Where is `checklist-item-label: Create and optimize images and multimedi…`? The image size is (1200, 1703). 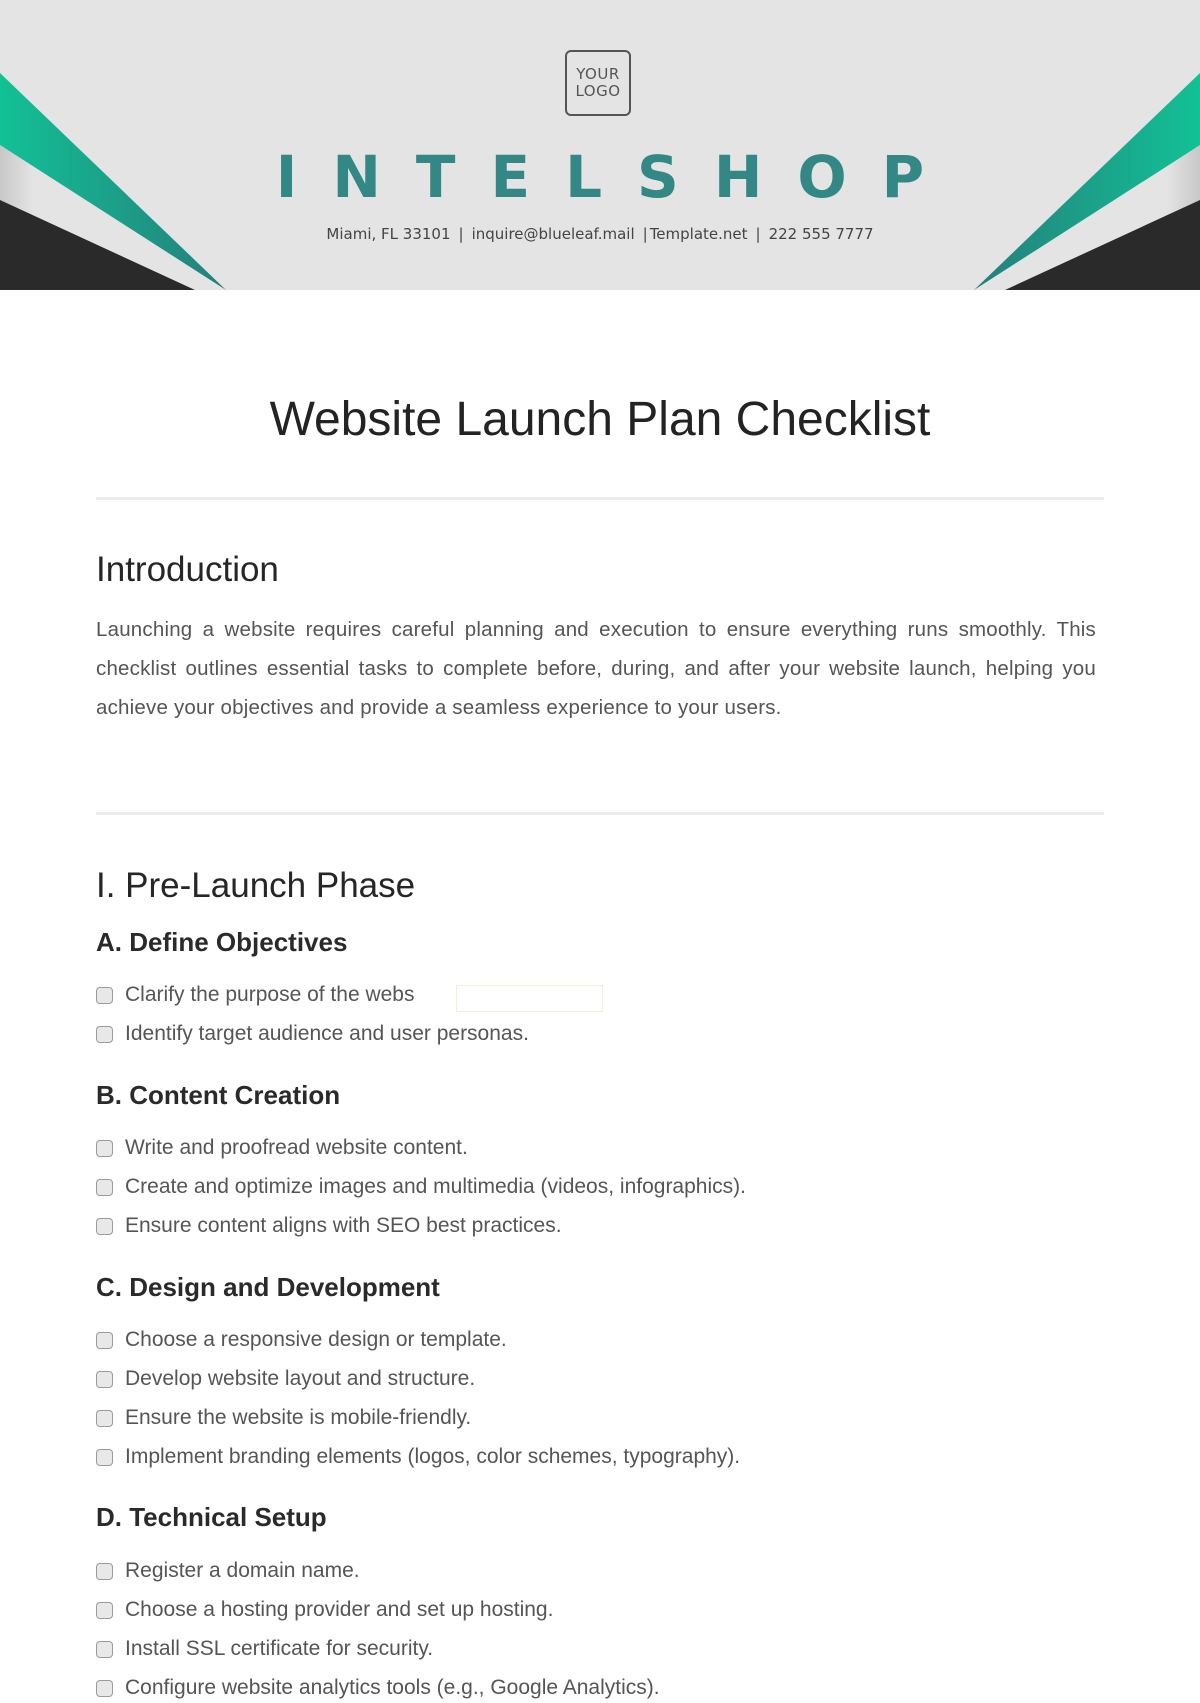 checklist-item-label: Create and optimize images and multimedi… is located at coordinates (435, 1186).